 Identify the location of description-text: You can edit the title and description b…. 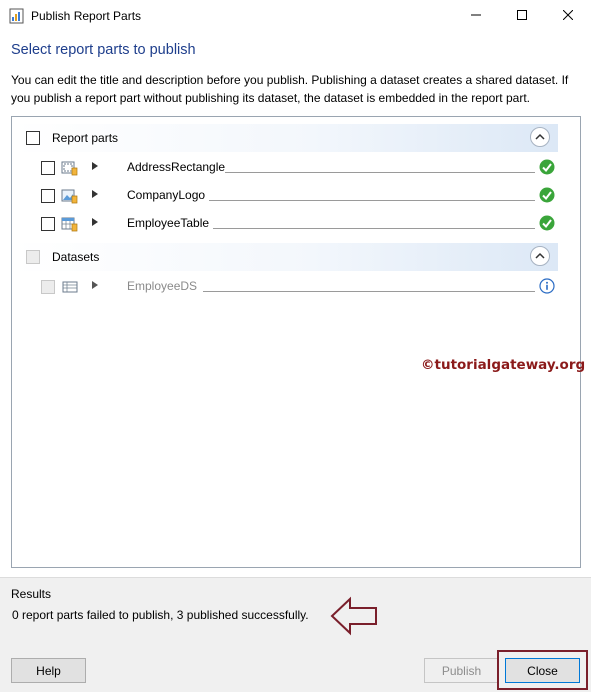
(290, 89).